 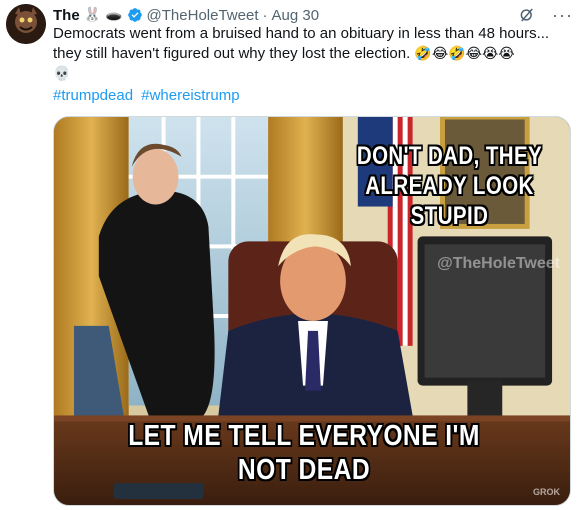 I want to click on tweet-header: The 🐰 🕳️ @TheHoleTweet · Aug 30, so click(x=186, y=15).